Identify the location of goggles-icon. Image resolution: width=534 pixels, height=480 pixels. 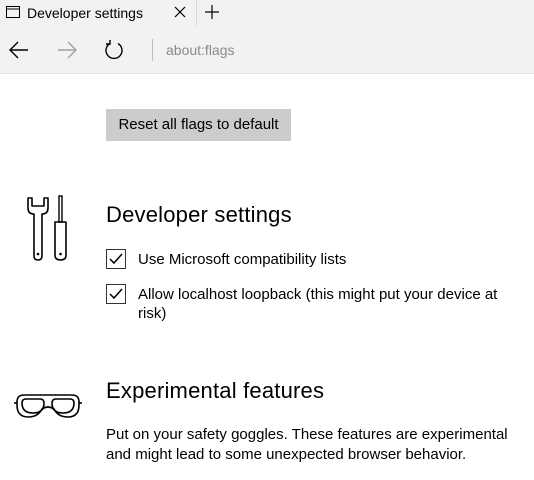
(48, 406).